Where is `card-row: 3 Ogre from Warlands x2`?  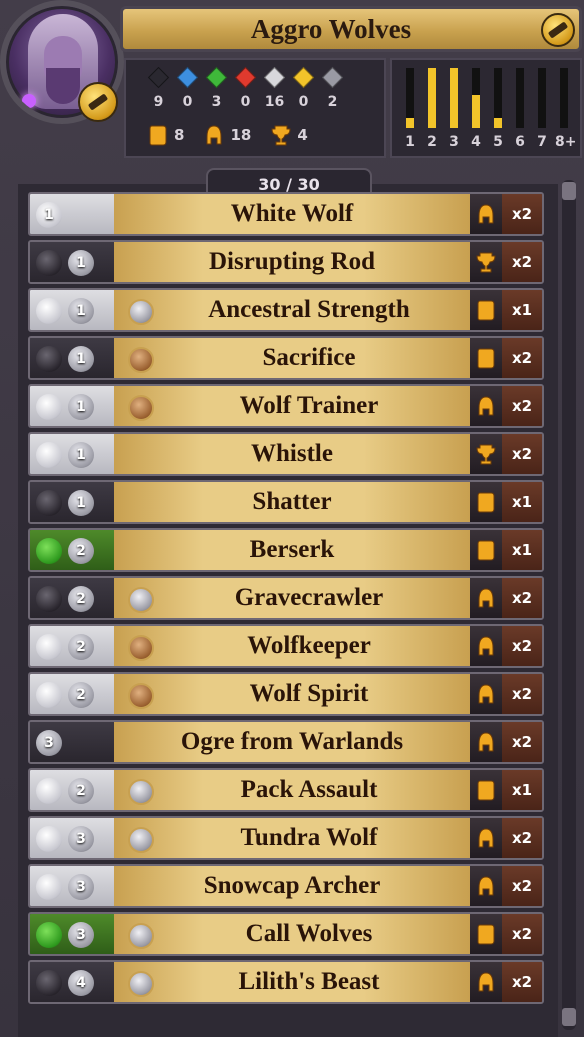
card-row: 3 Ogre from Warlands x2 is located at coordinates (286, 742).